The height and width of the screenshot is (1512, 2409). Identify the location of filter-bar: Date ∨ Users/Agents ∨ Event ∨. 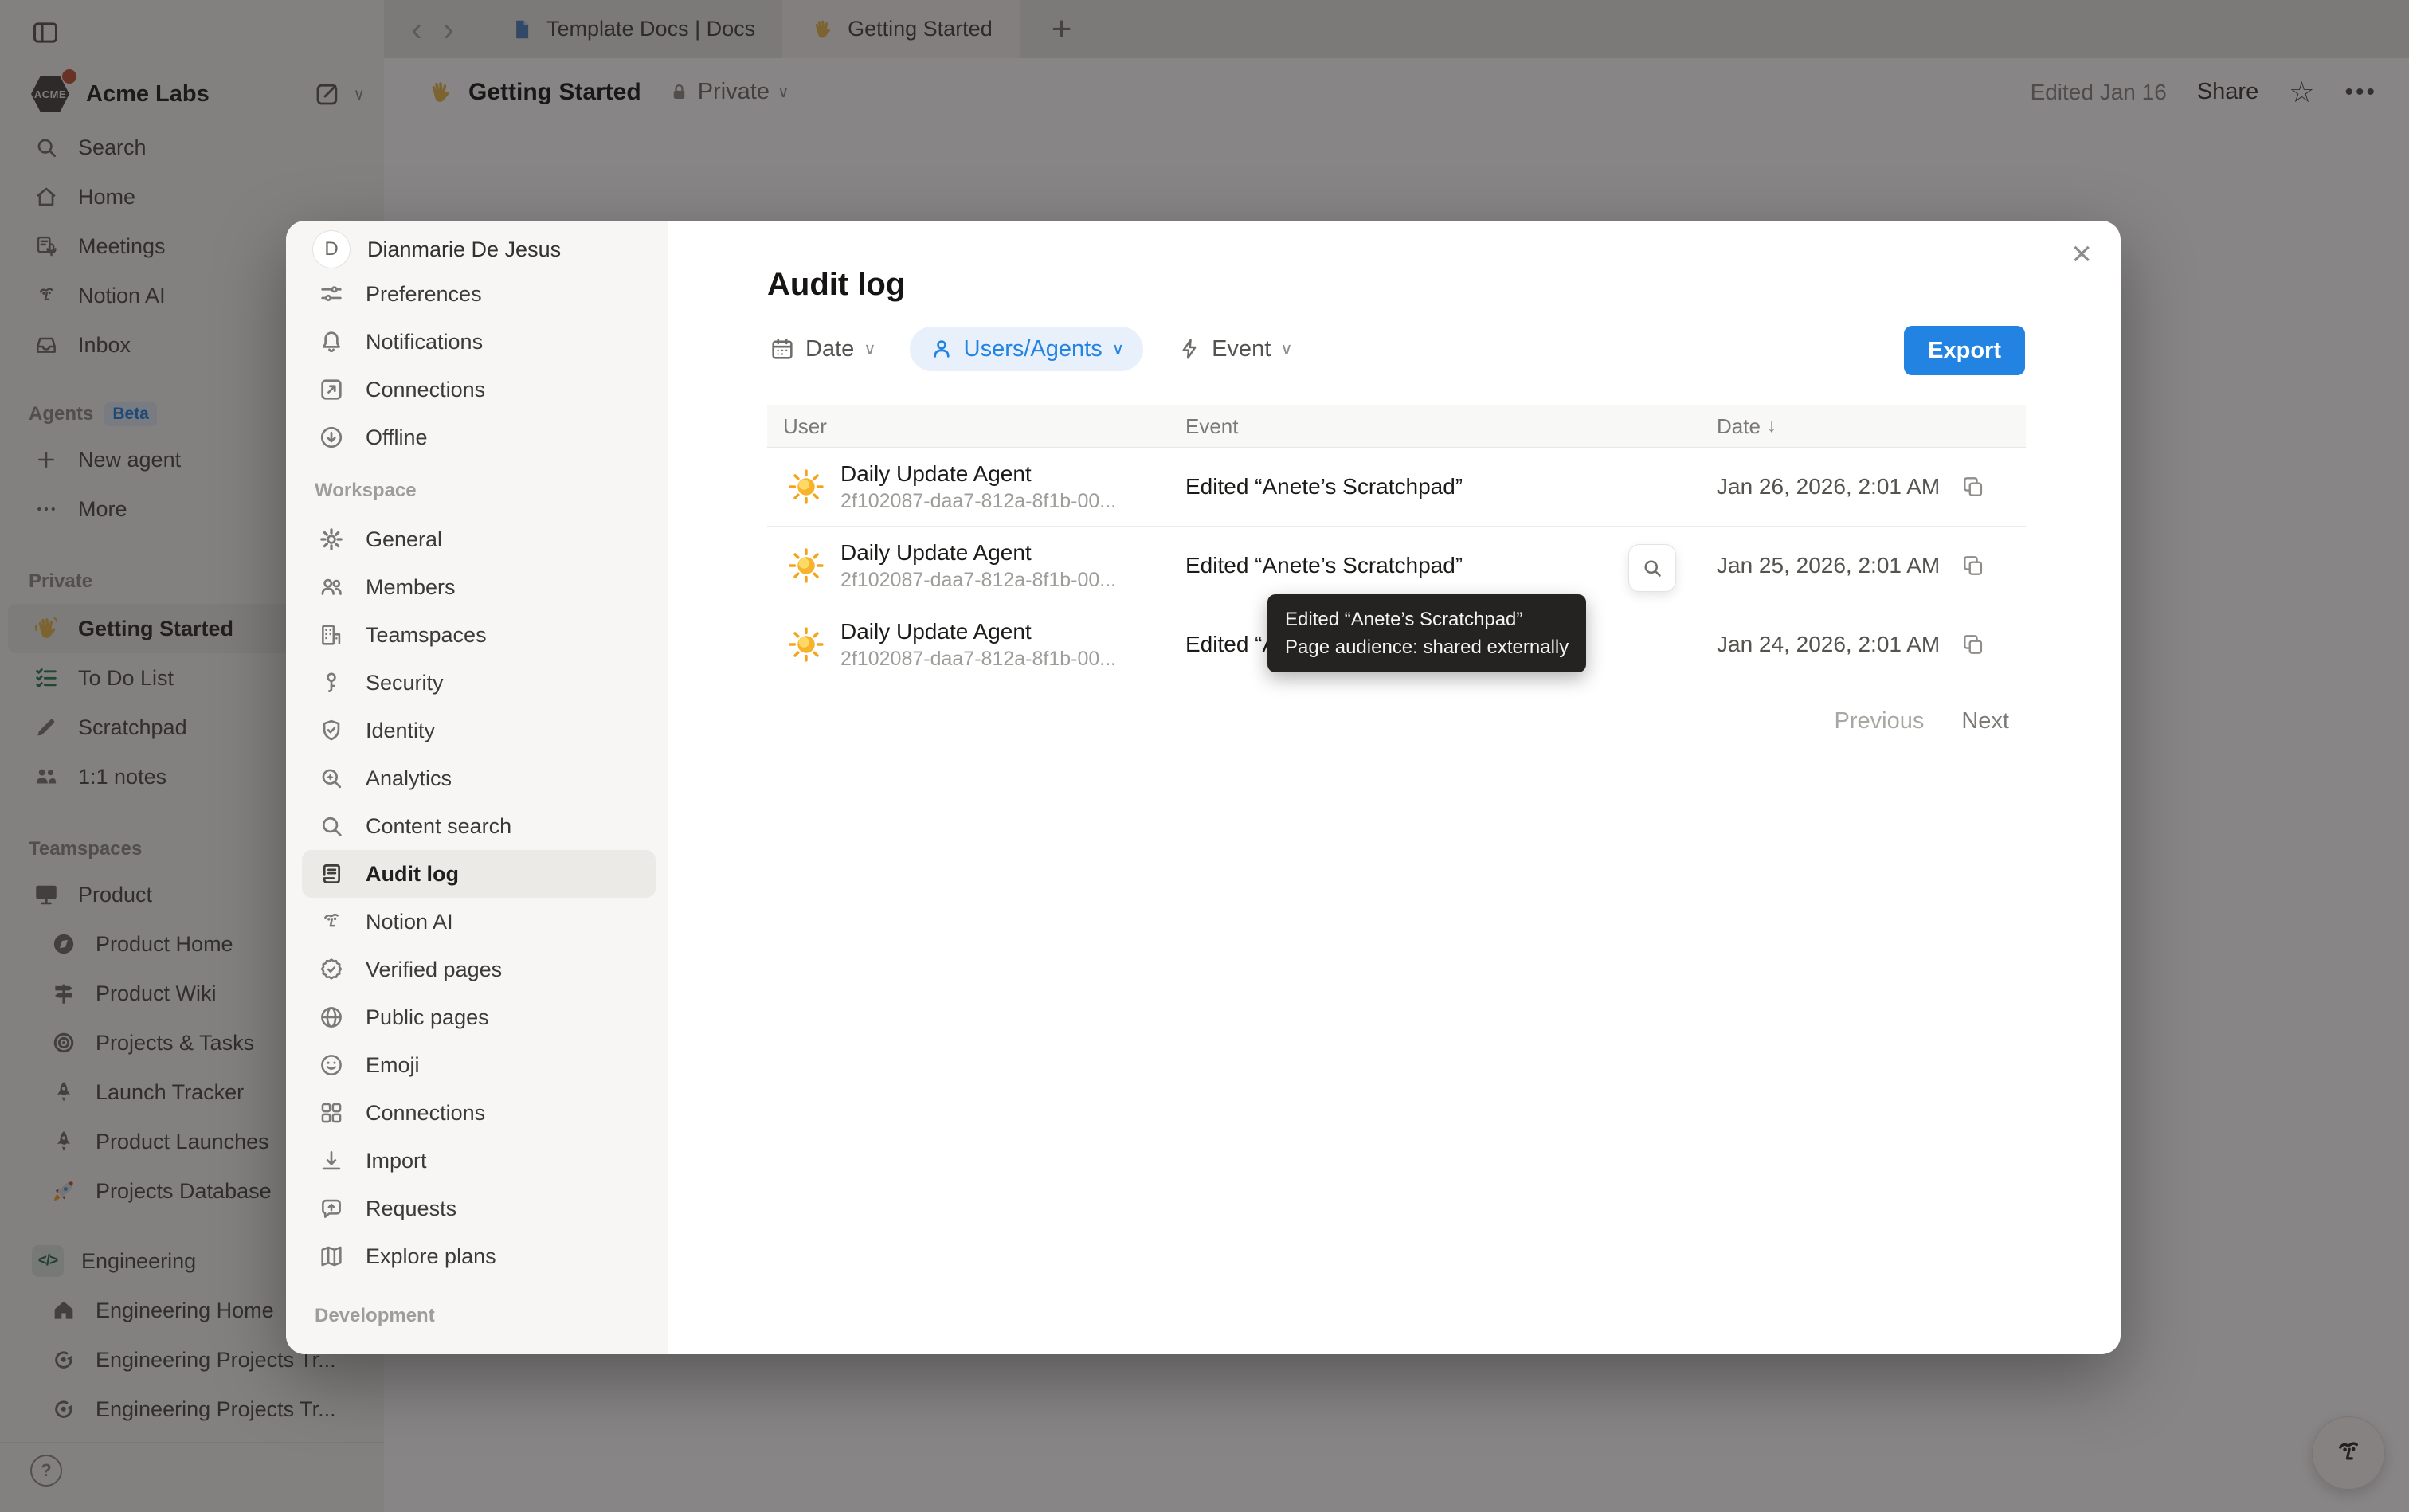
(1030, 349).